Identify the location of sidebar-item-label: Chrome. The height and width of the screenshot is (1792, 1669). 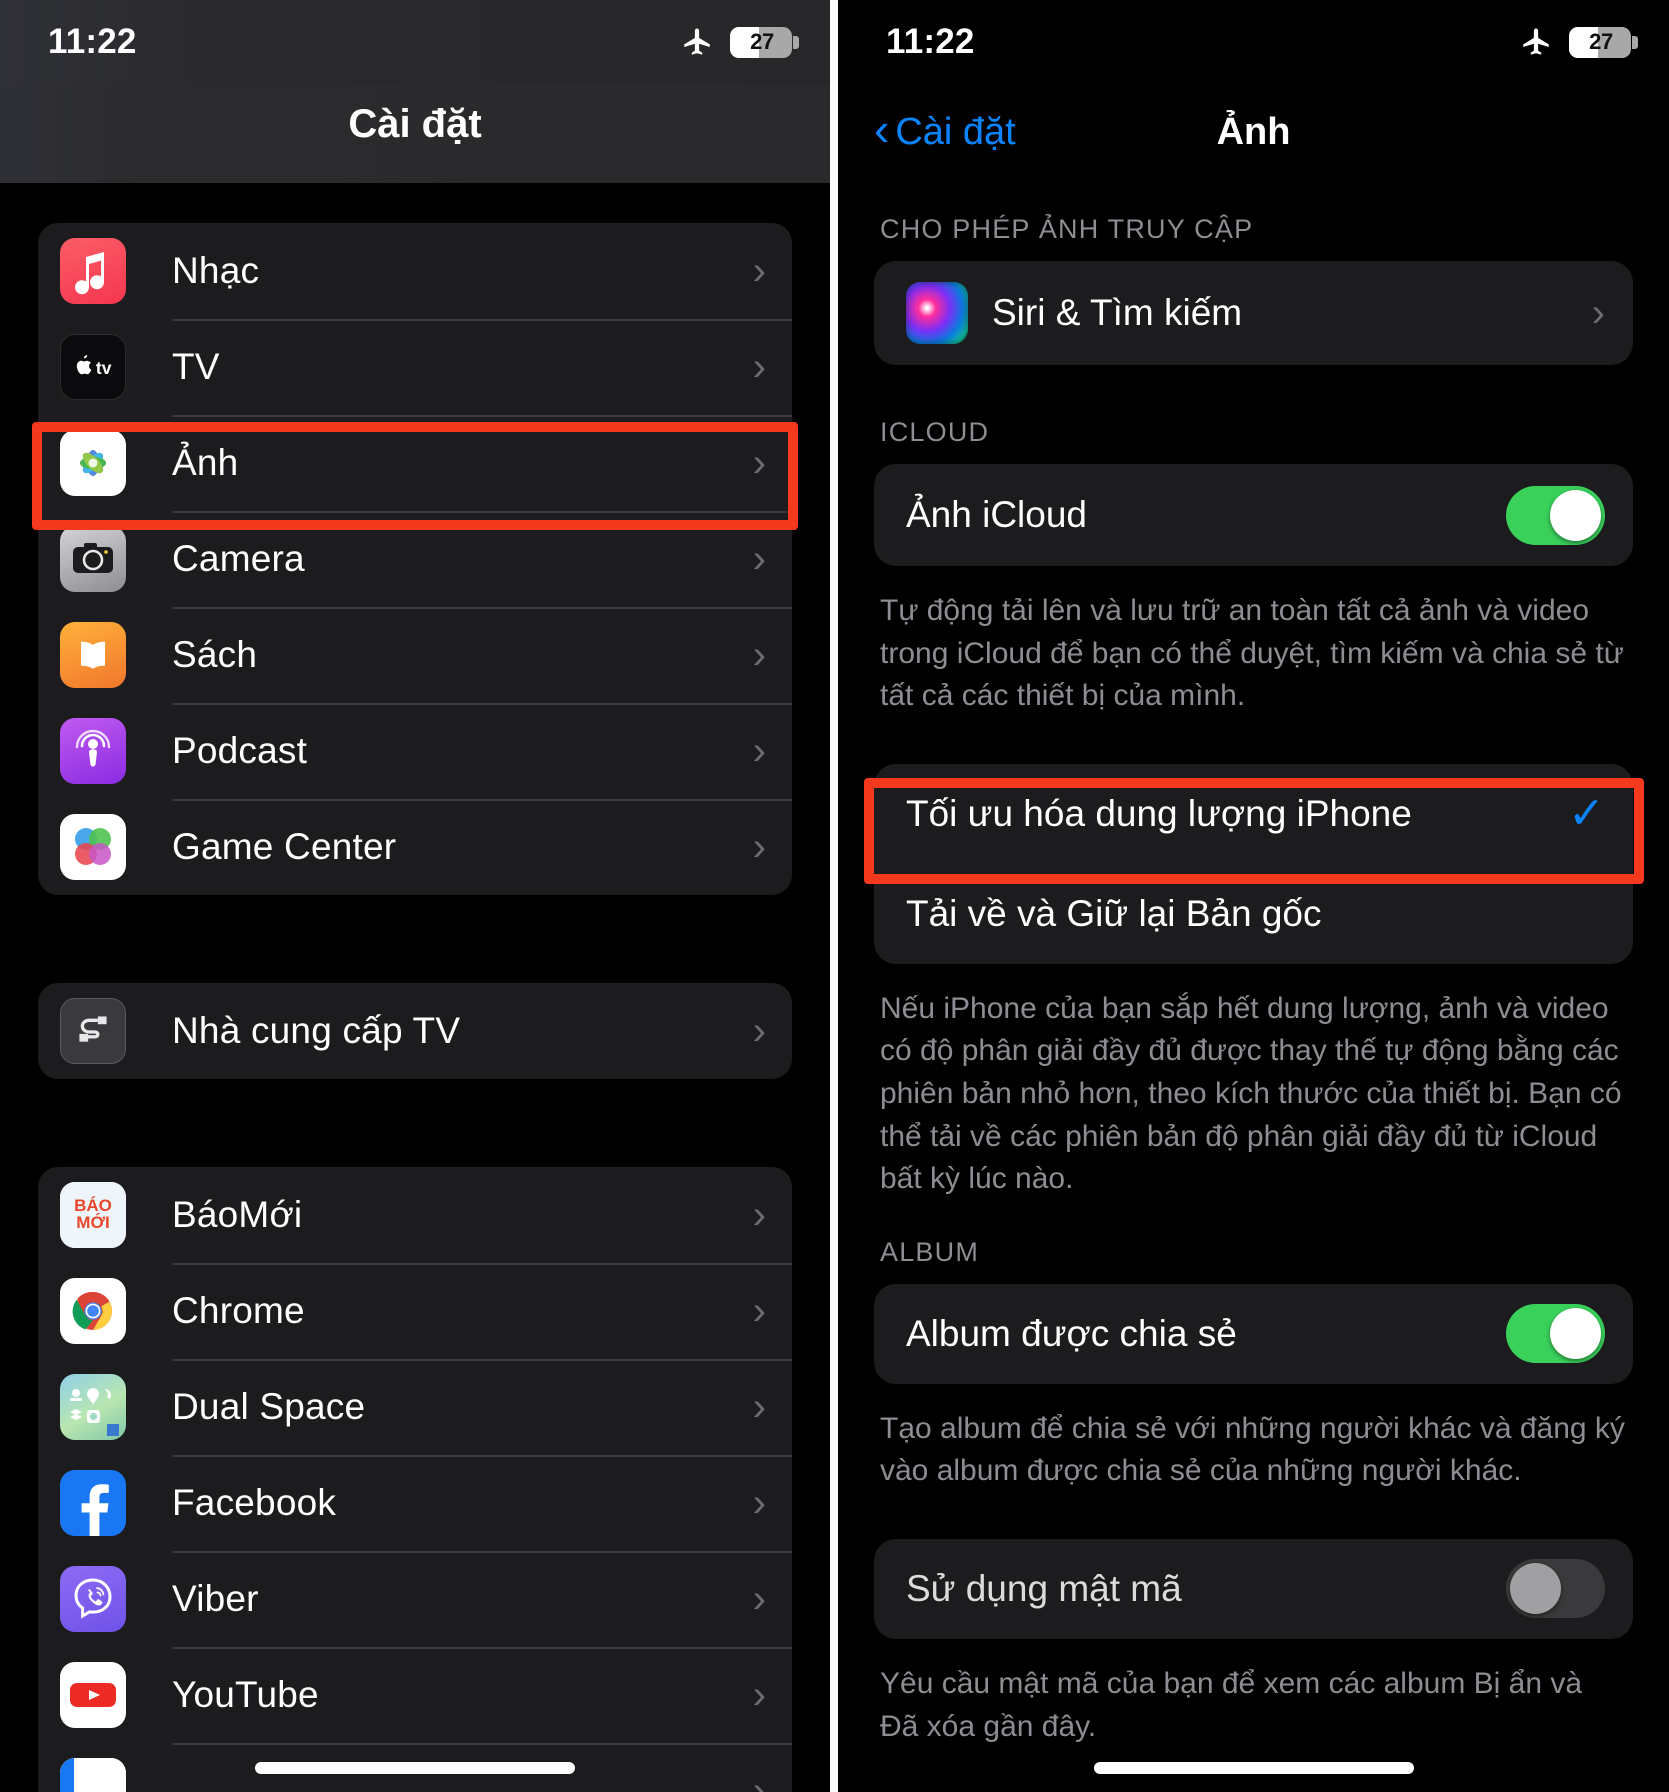
(238, 1310).